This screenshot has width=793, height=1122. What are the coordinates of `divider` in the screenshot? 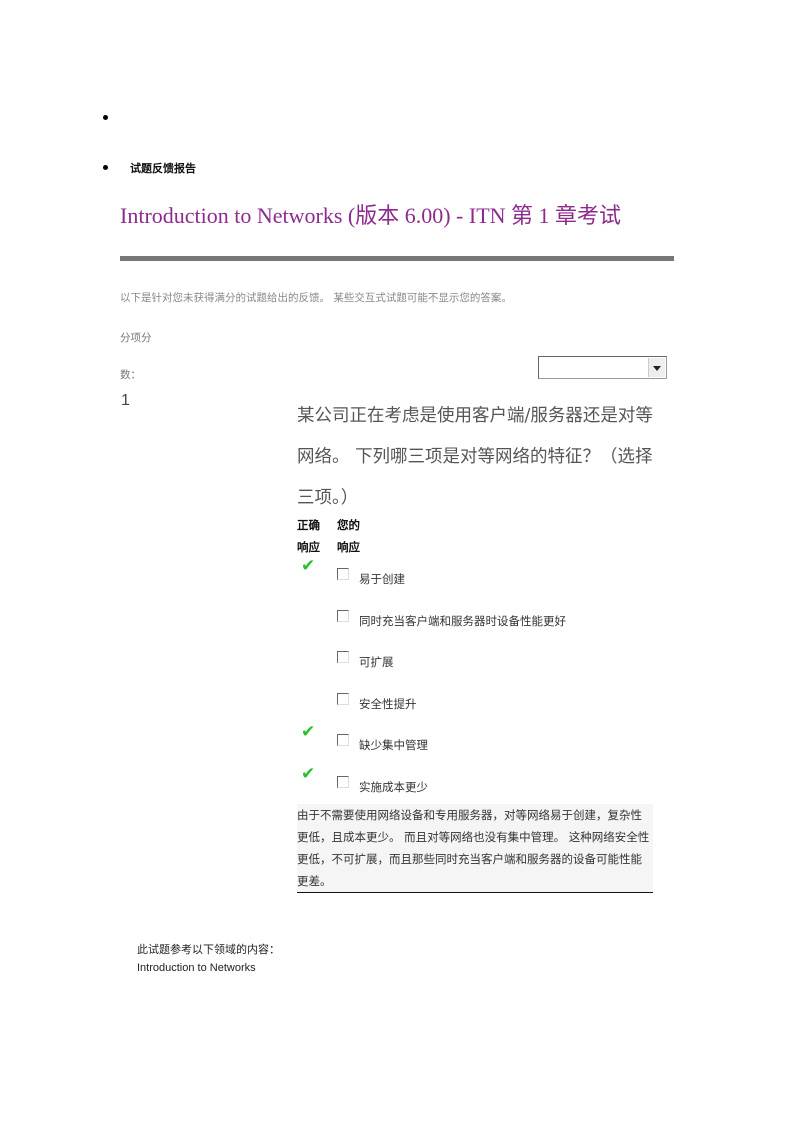 It's located at (397, 258).